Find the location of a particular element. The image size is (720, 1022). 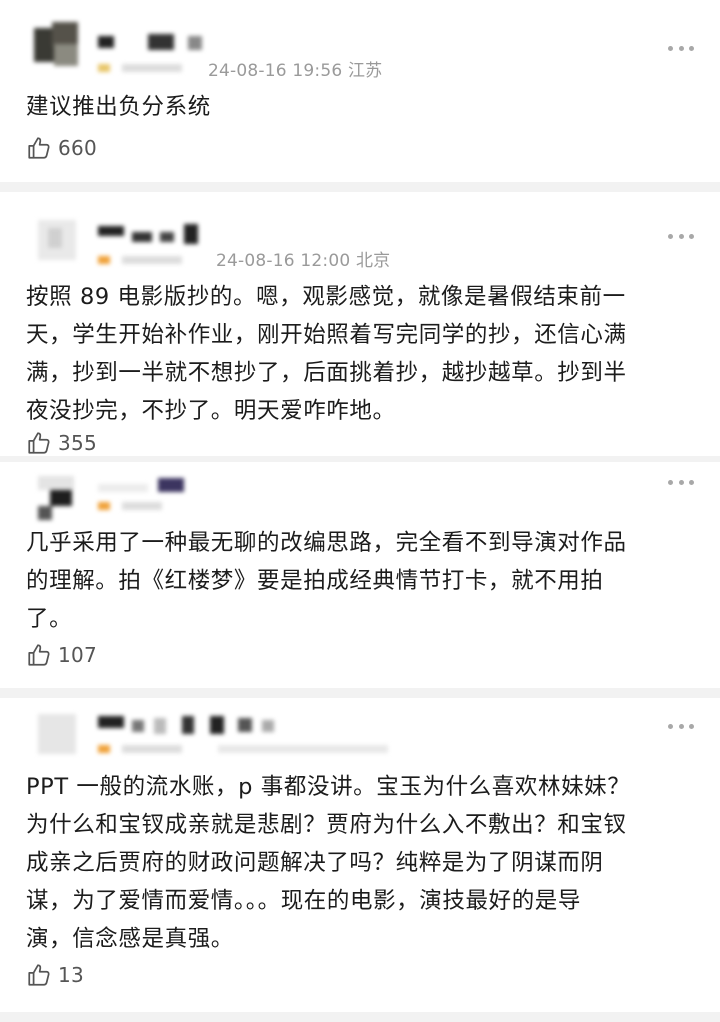

comment-meta: 24-08-16 12:00 北京 is located at coordinates (303, 258).